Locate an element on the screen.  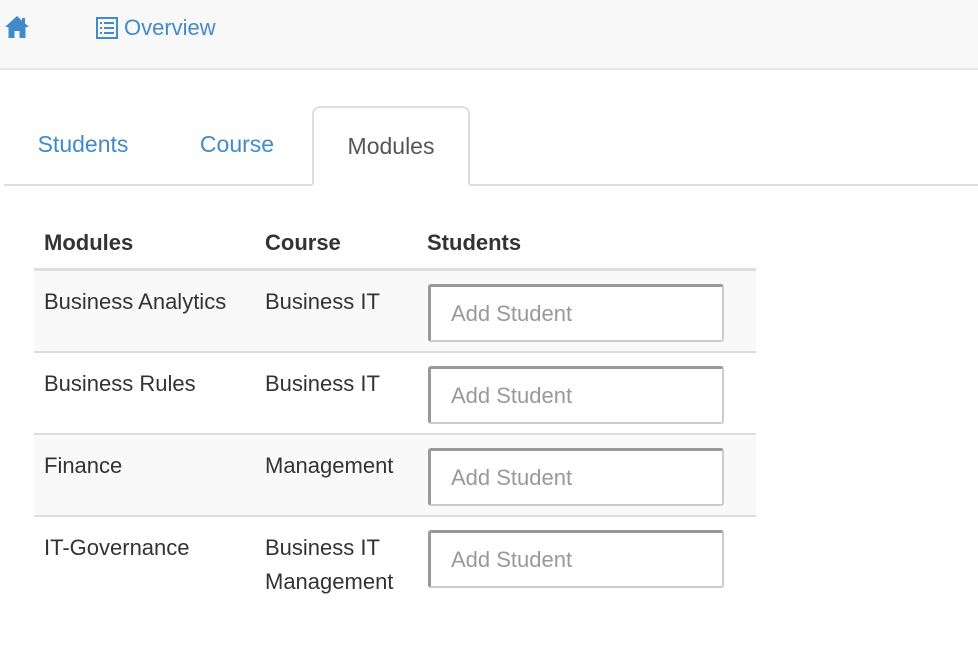
table-header: Modules Course Students is located at coordinates (395, 244).